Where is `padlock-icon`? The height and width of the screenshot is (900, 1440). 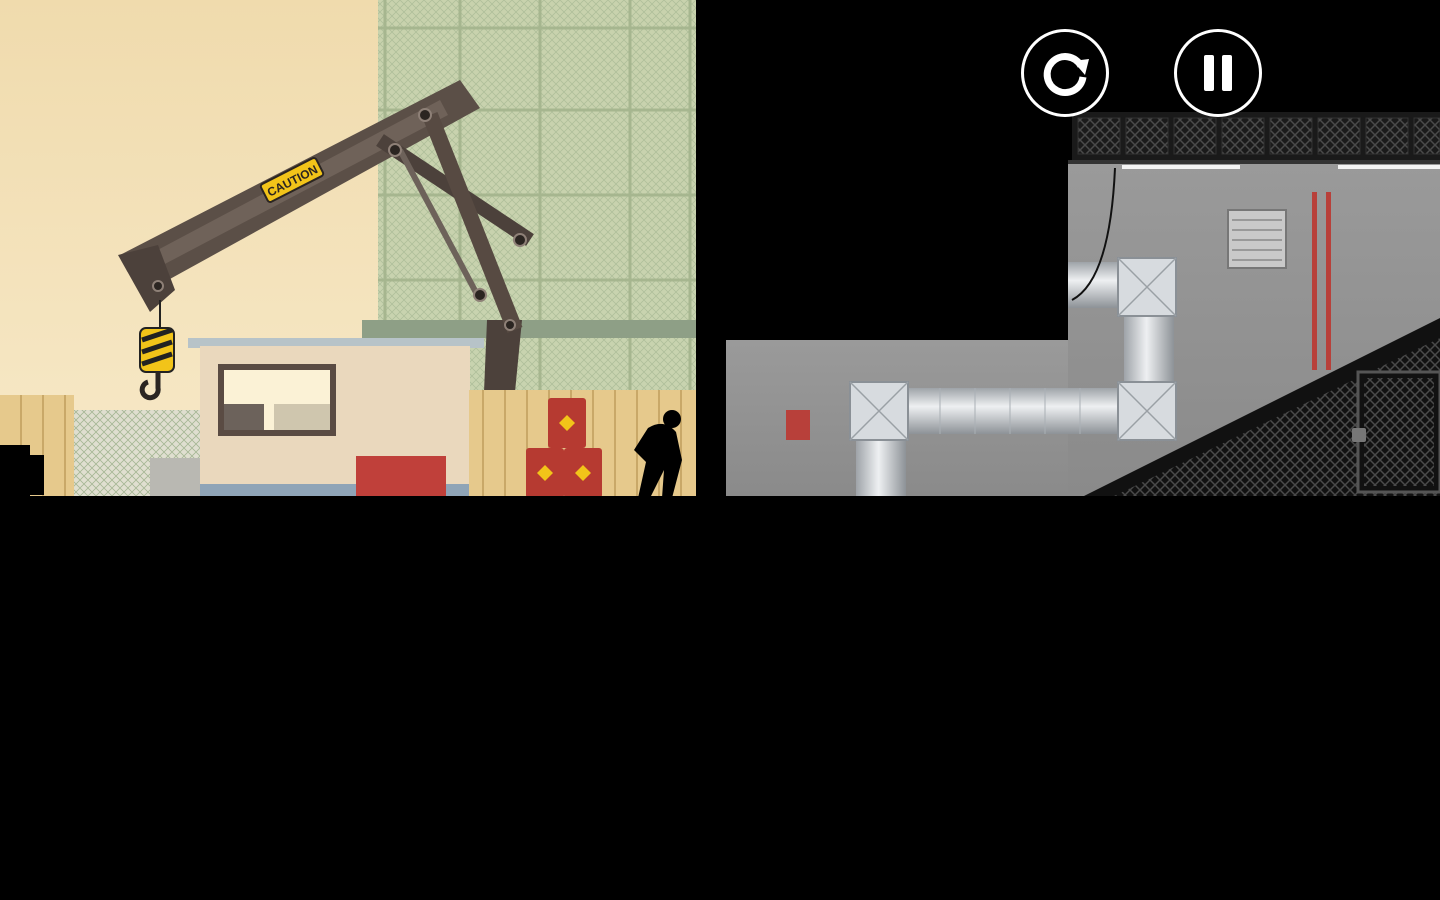
padlock-icon is located at coordinates (1359, 435).